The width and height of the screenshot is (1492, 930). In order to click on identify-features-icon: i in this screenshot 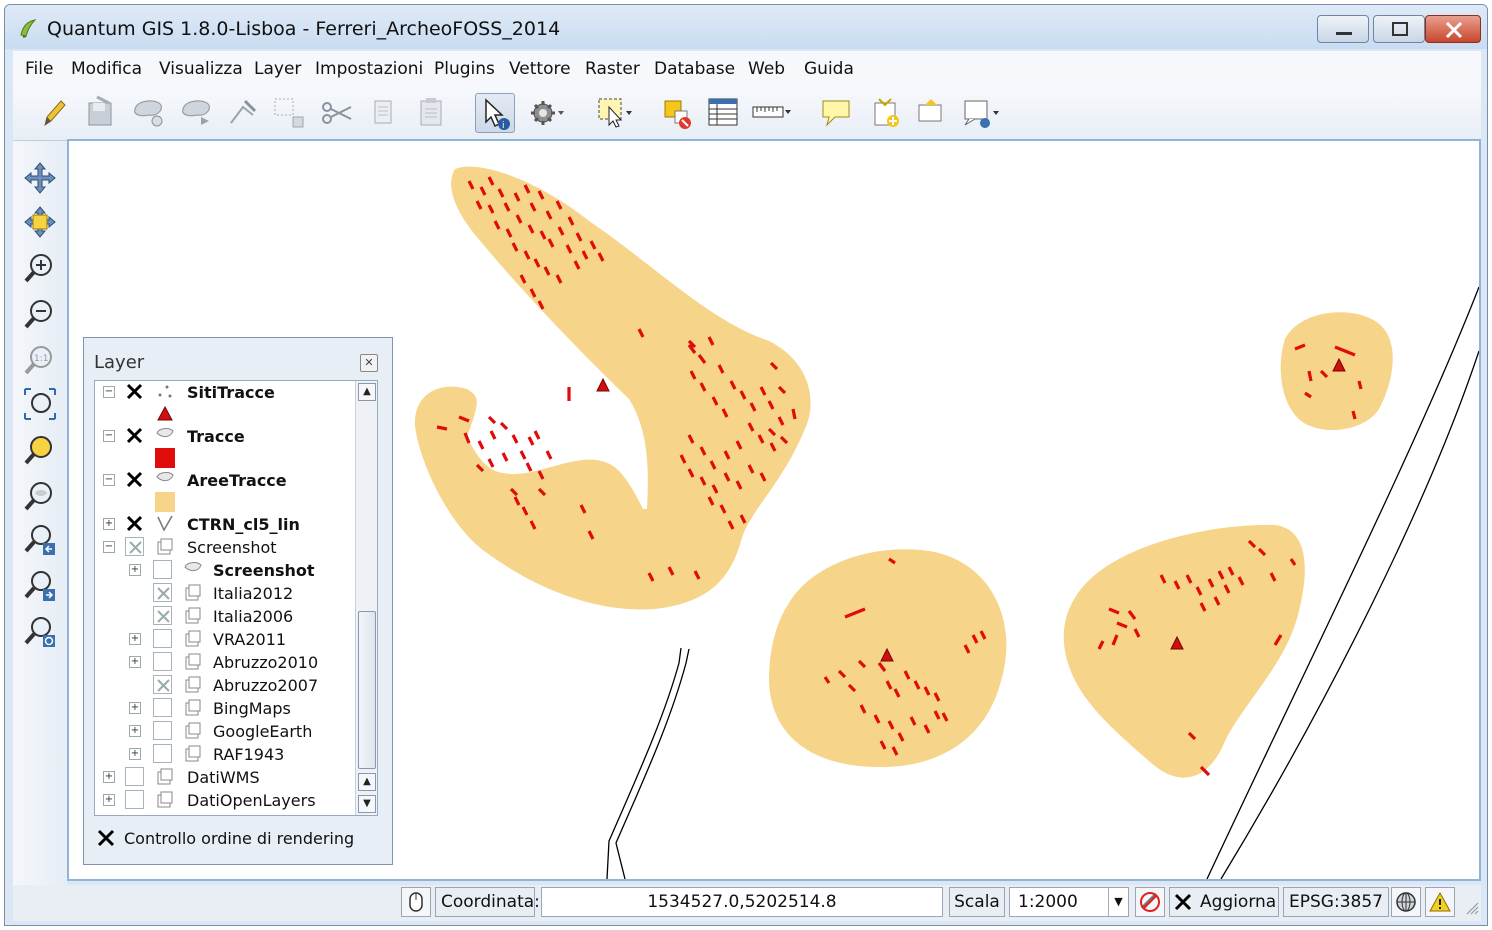, I will do `click(495, 113)`.